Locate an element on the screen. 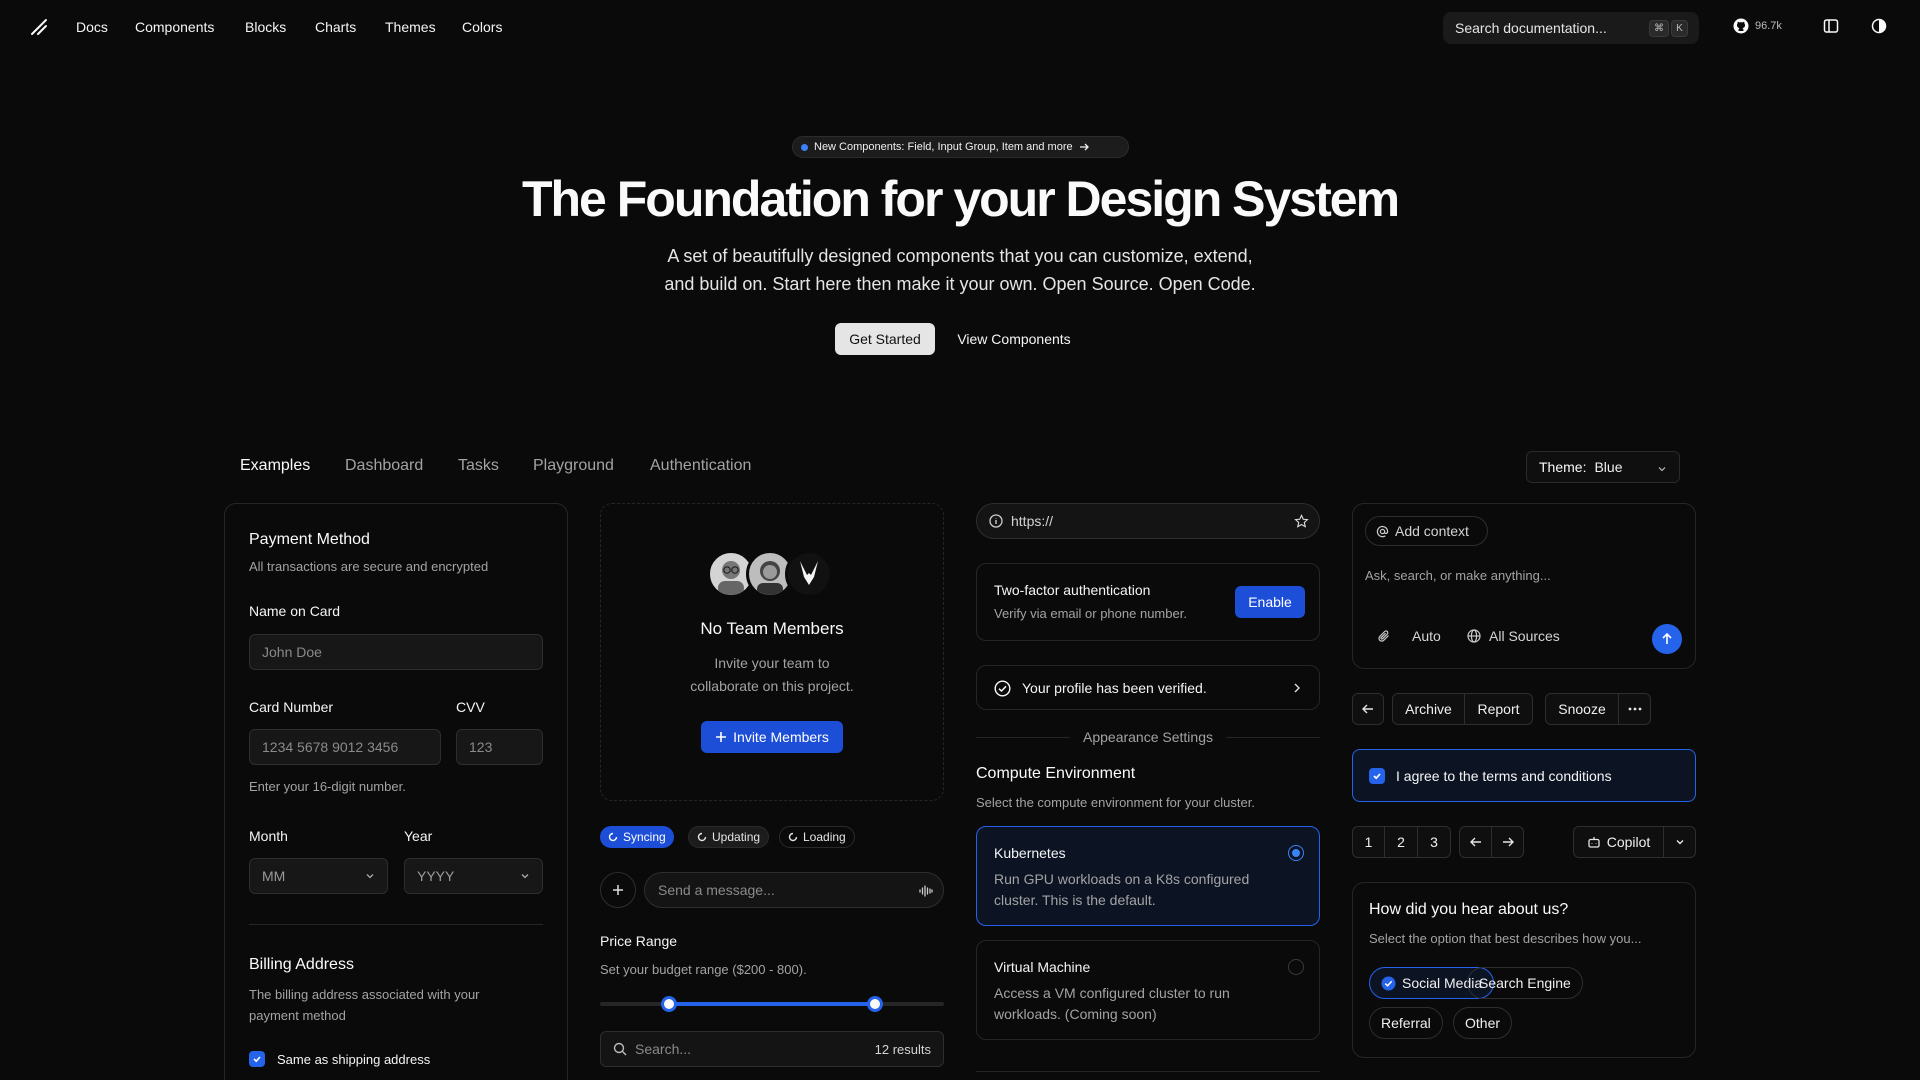 The image size is (1920, 1080). enable-button: Enable is located at coordinates (1270, 602).